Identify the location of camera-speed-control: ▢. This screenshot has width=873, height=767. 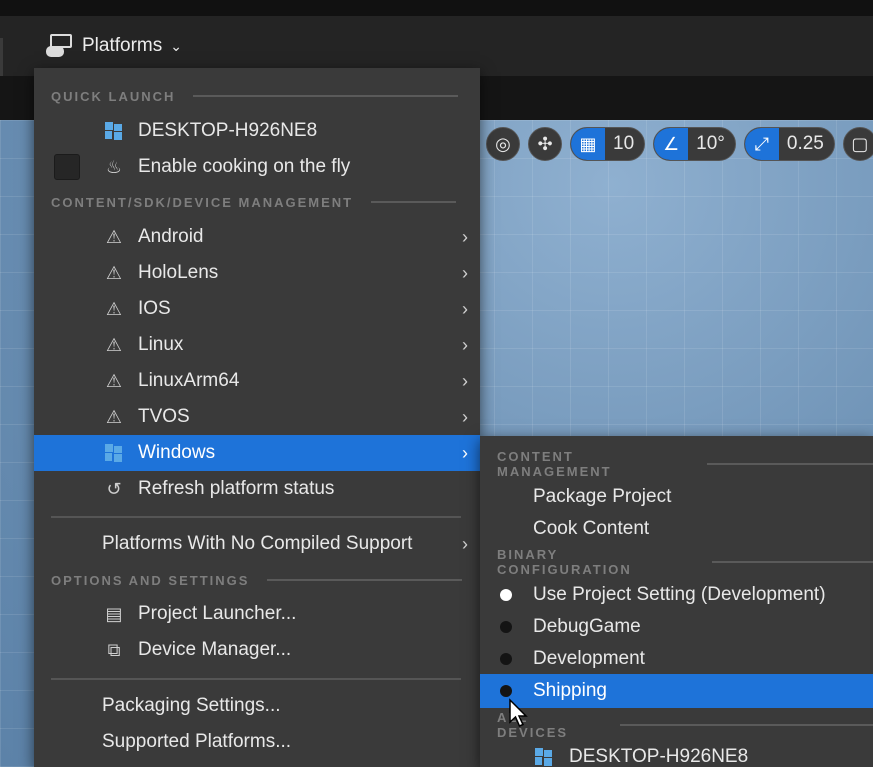
(857, 144).